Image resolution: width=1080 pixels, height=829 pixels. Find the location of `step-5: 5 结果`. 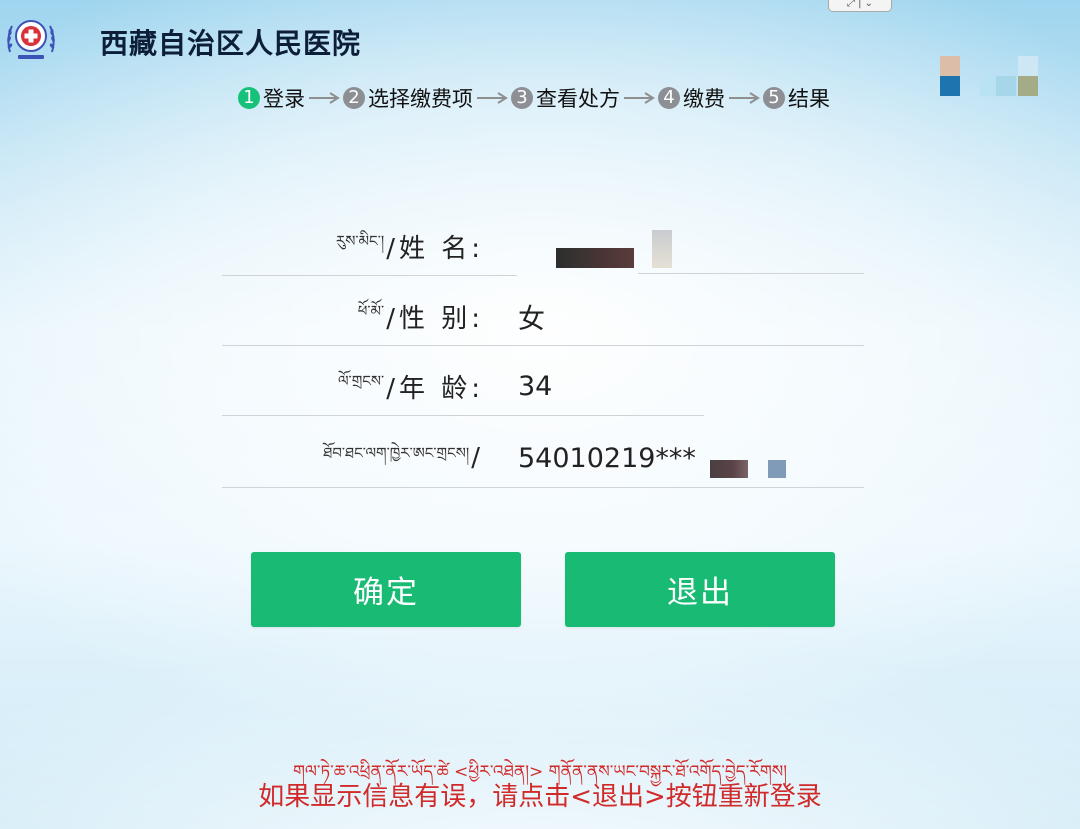

step-5: 5 结果 is located at coordinates (796, 98).